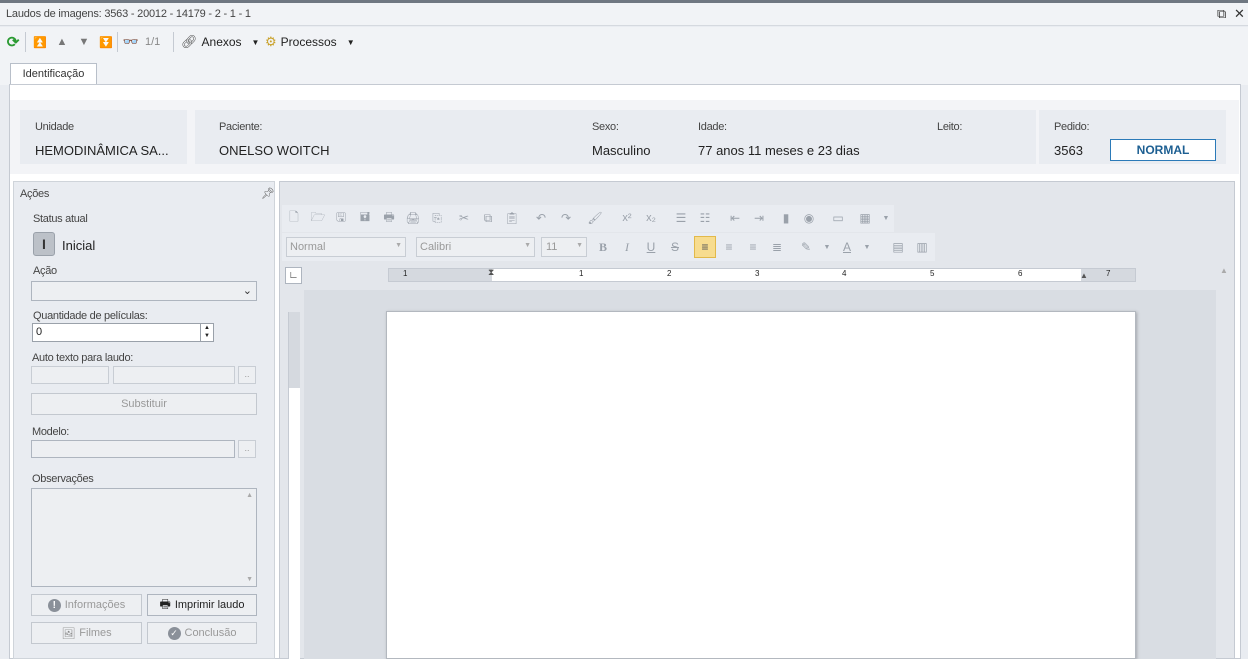  What do you see at coordinates (39, 332) in the screenshot?
I see `peliculas-value: 0` at bounding box center [39, 332].